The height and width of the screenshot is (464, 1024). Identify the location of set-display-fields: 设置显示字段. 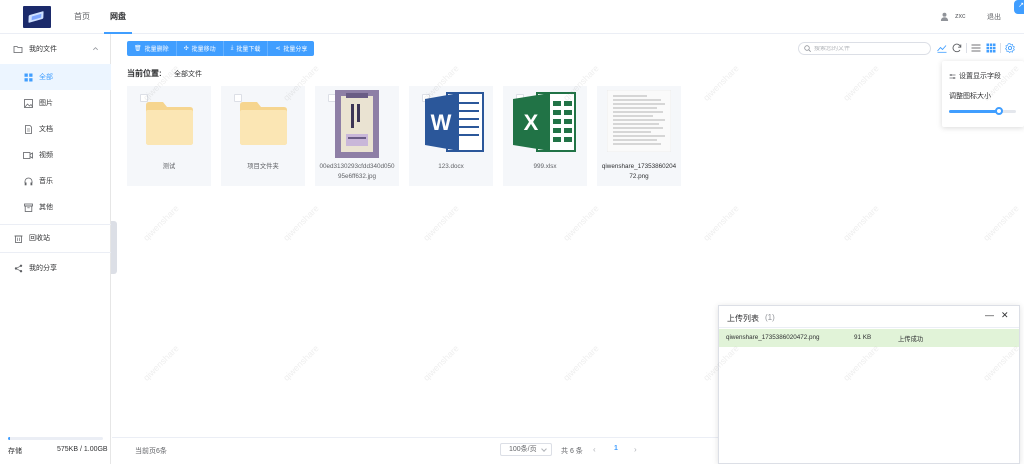
(975, 76).